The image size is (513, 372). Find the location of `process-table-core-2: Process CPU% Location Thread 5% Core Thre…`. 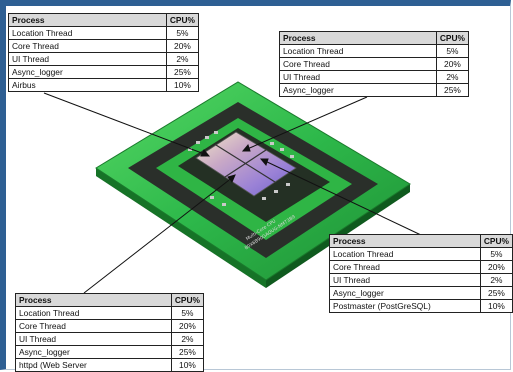

process-table-core-2: Process CPU% Location Thread 5% Core Thre… is located at coordinates (374, 64).